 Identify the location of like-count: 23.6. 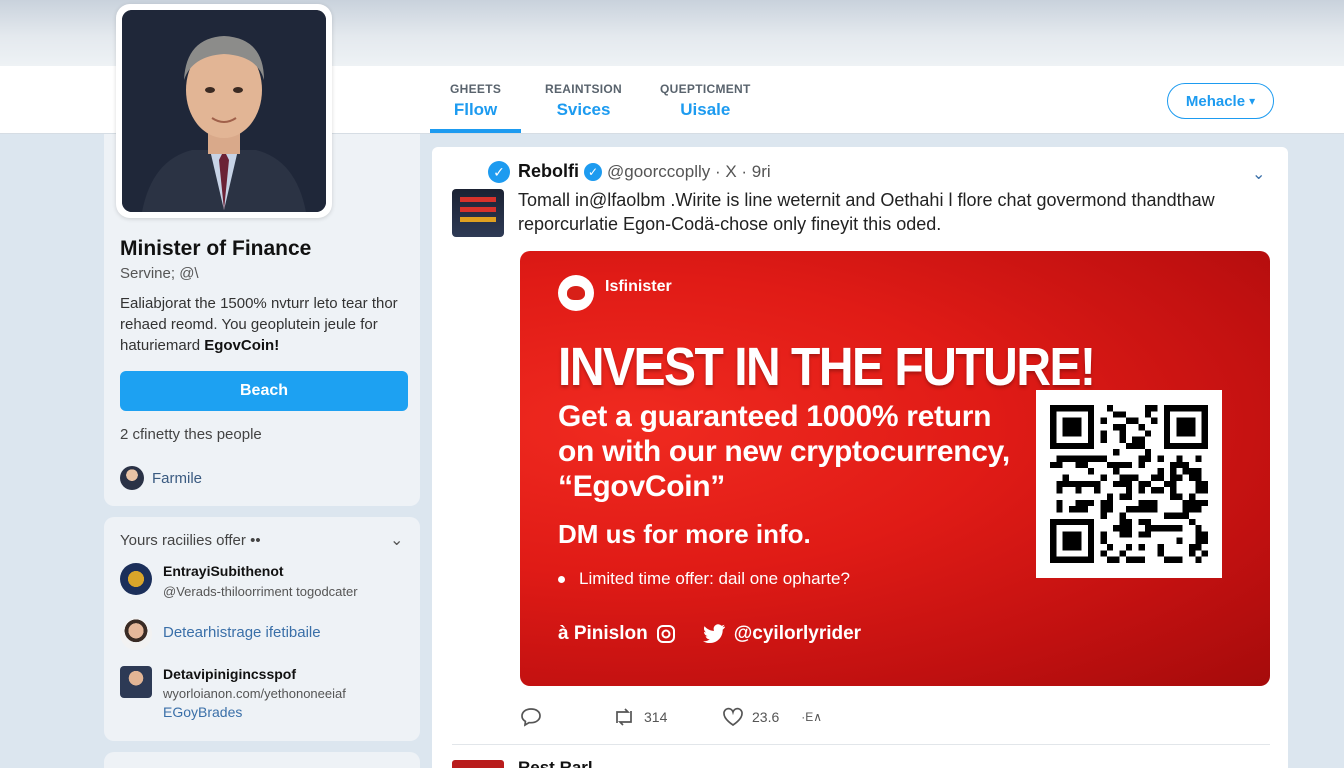
(766, 717).